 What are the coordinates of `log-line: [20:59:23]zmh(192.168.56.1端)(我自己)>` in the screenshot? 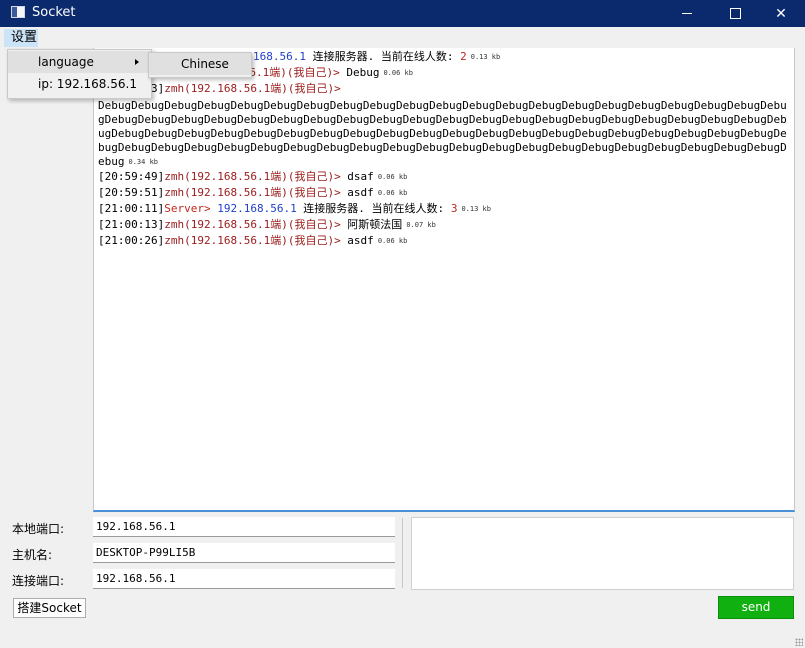 It's located at (444, 89).